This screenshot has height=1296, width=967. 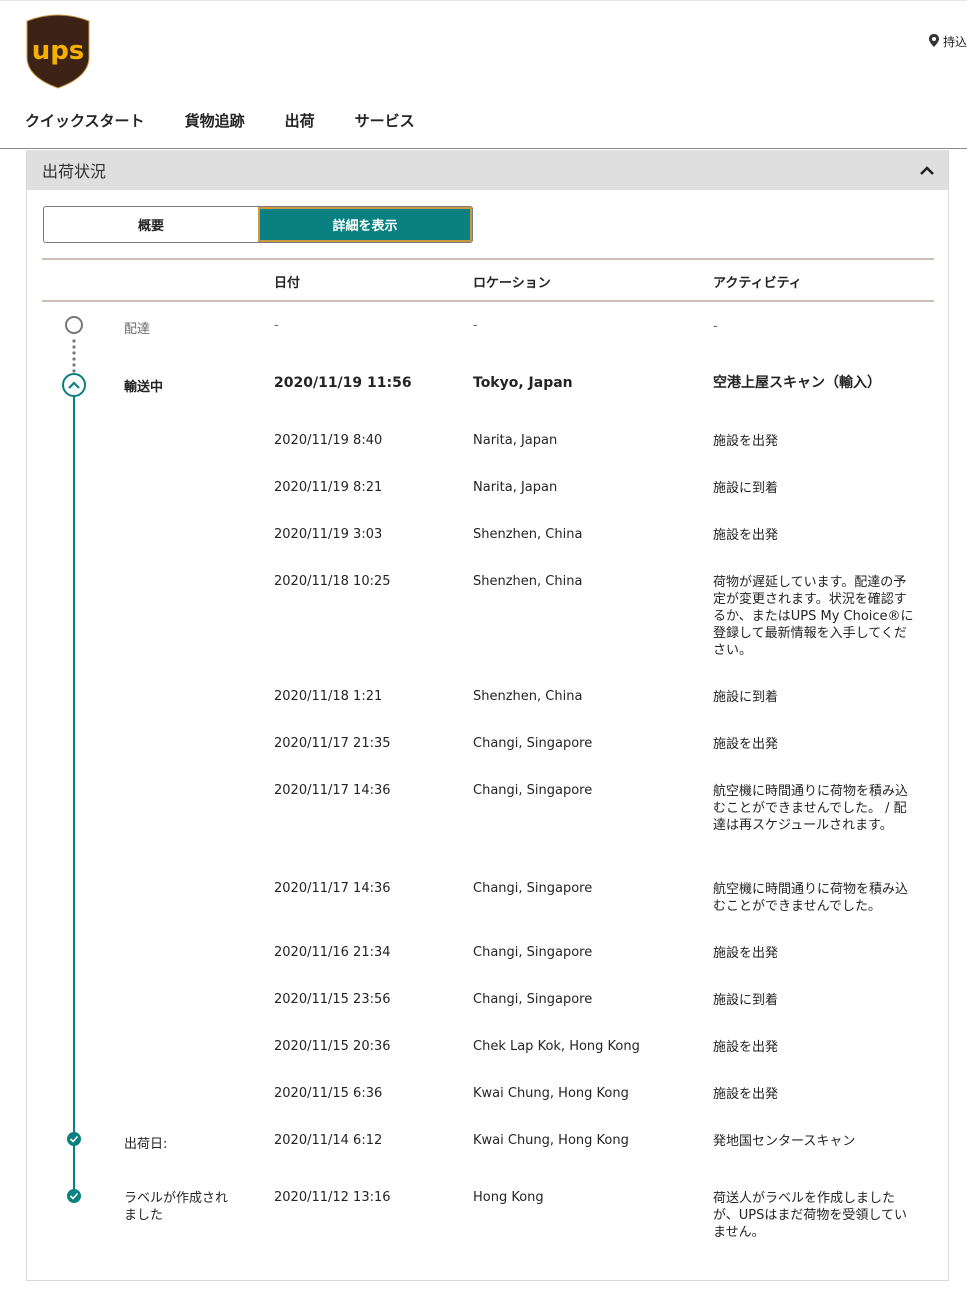 I want to click on event-activity: 空港上屋スキャン（輸入）, so click(x=797, y=383).